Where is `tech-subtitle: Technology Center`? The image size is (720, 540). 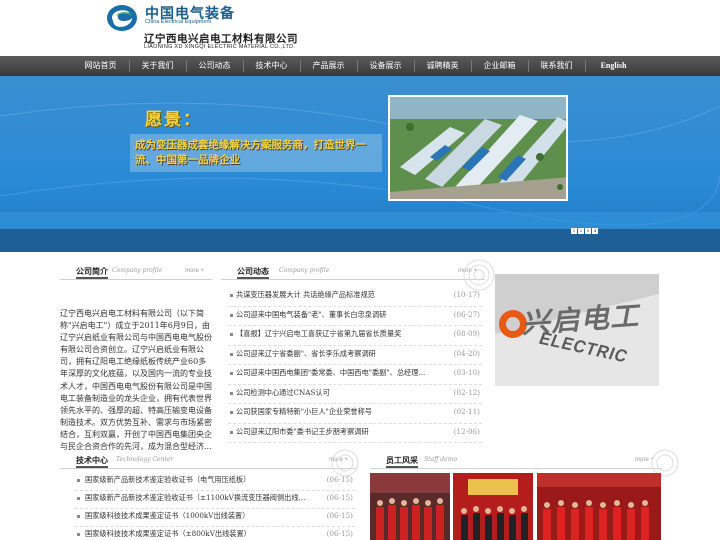 tech-subtitle: Technology Center is located at coordinates (145, 459).